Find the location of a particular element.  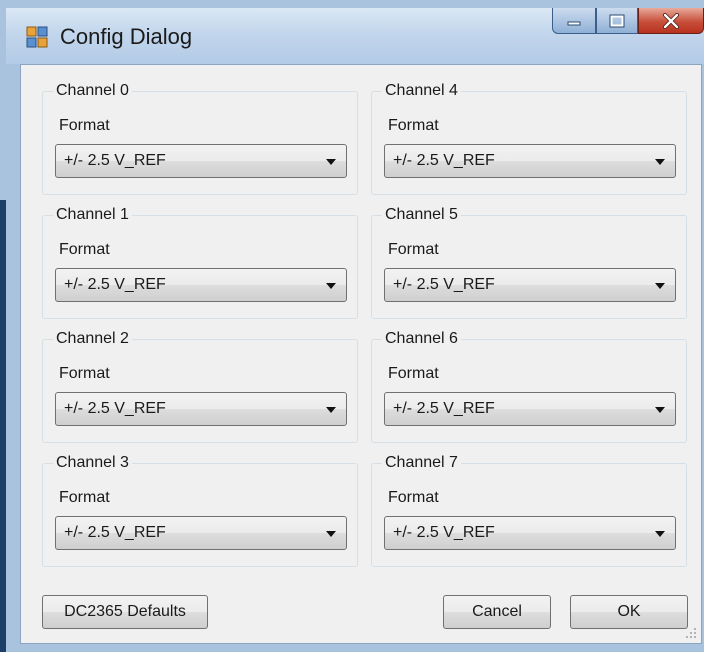

channel-4-group: Channel 4 Format +/- 2.5 V_REF is located at coordinates (529, 138).